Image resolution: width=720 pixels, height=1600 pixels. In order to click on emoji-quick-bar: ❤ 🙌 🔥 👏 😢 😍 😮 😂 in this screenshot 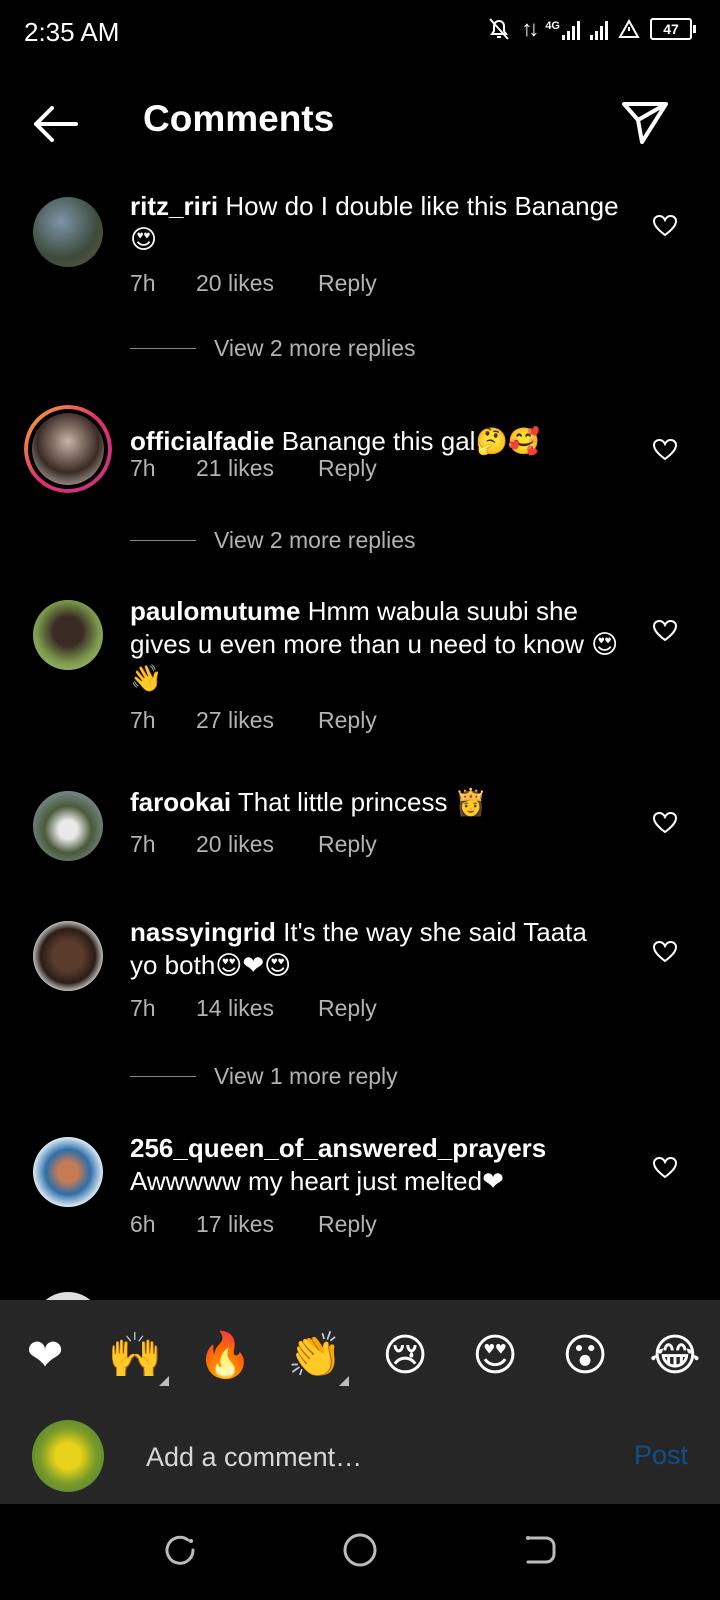, I will do `click(360, 1355)`.